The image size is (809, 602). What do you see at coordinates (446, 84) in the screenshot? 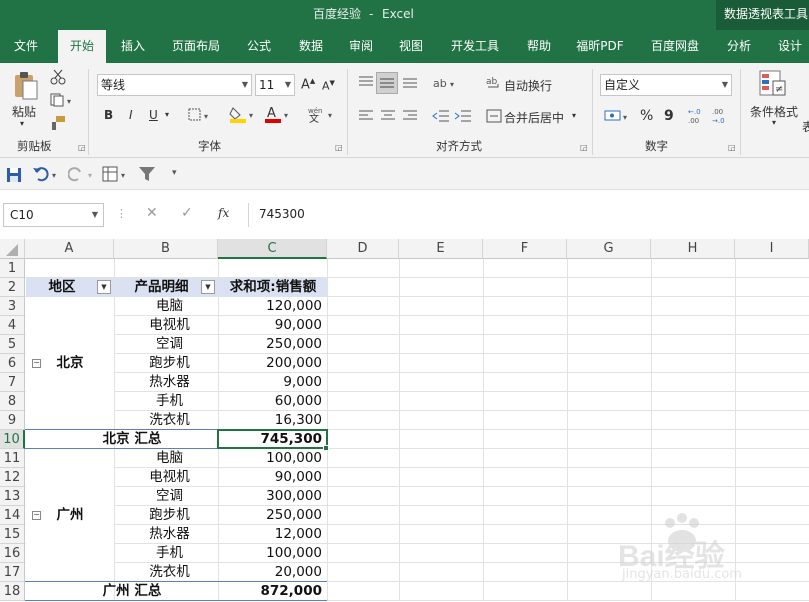
I see `orientation-icon: ab ▾` at bounding box center [446, 84].